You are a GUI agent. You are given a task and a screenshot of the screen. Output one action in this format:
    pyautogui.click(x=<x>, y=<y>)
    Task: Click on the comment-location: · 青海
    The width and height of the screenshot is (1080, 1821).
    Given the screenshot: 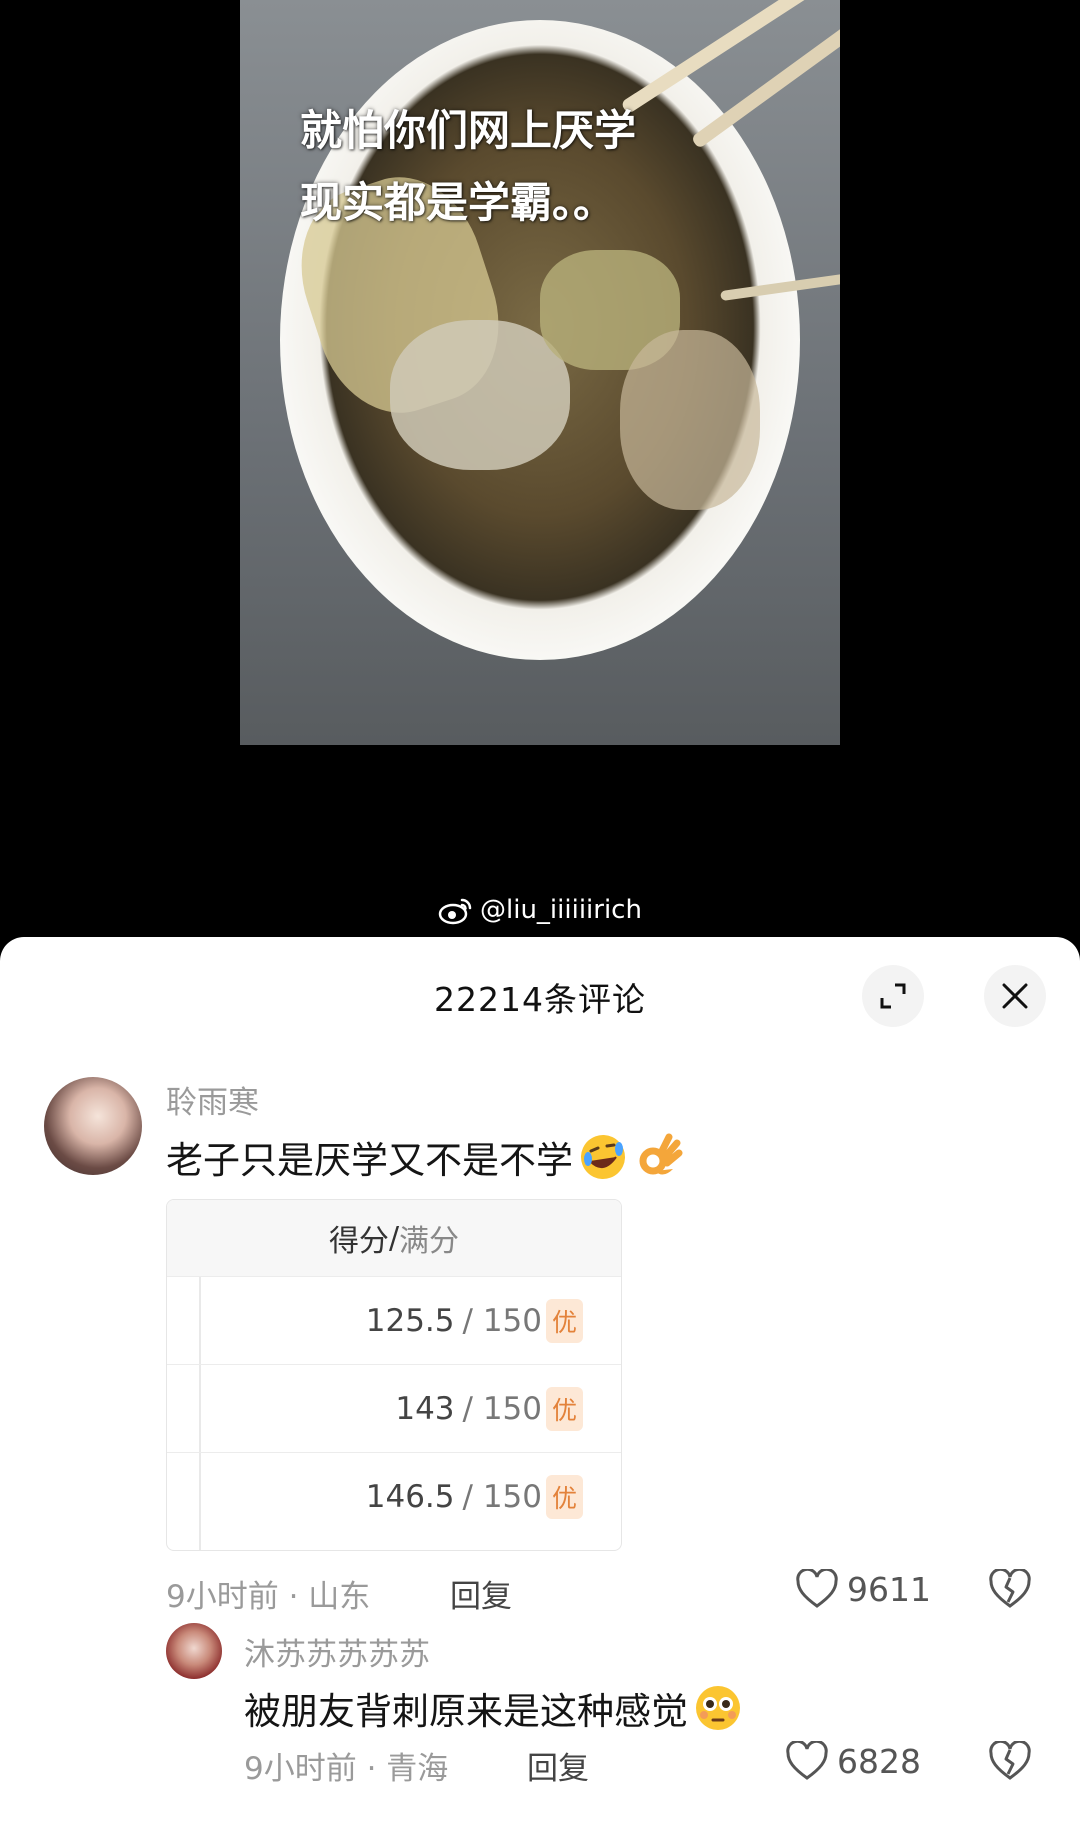 What is the action you would take?
    pyautogui.click(x=407, y=1769)
    